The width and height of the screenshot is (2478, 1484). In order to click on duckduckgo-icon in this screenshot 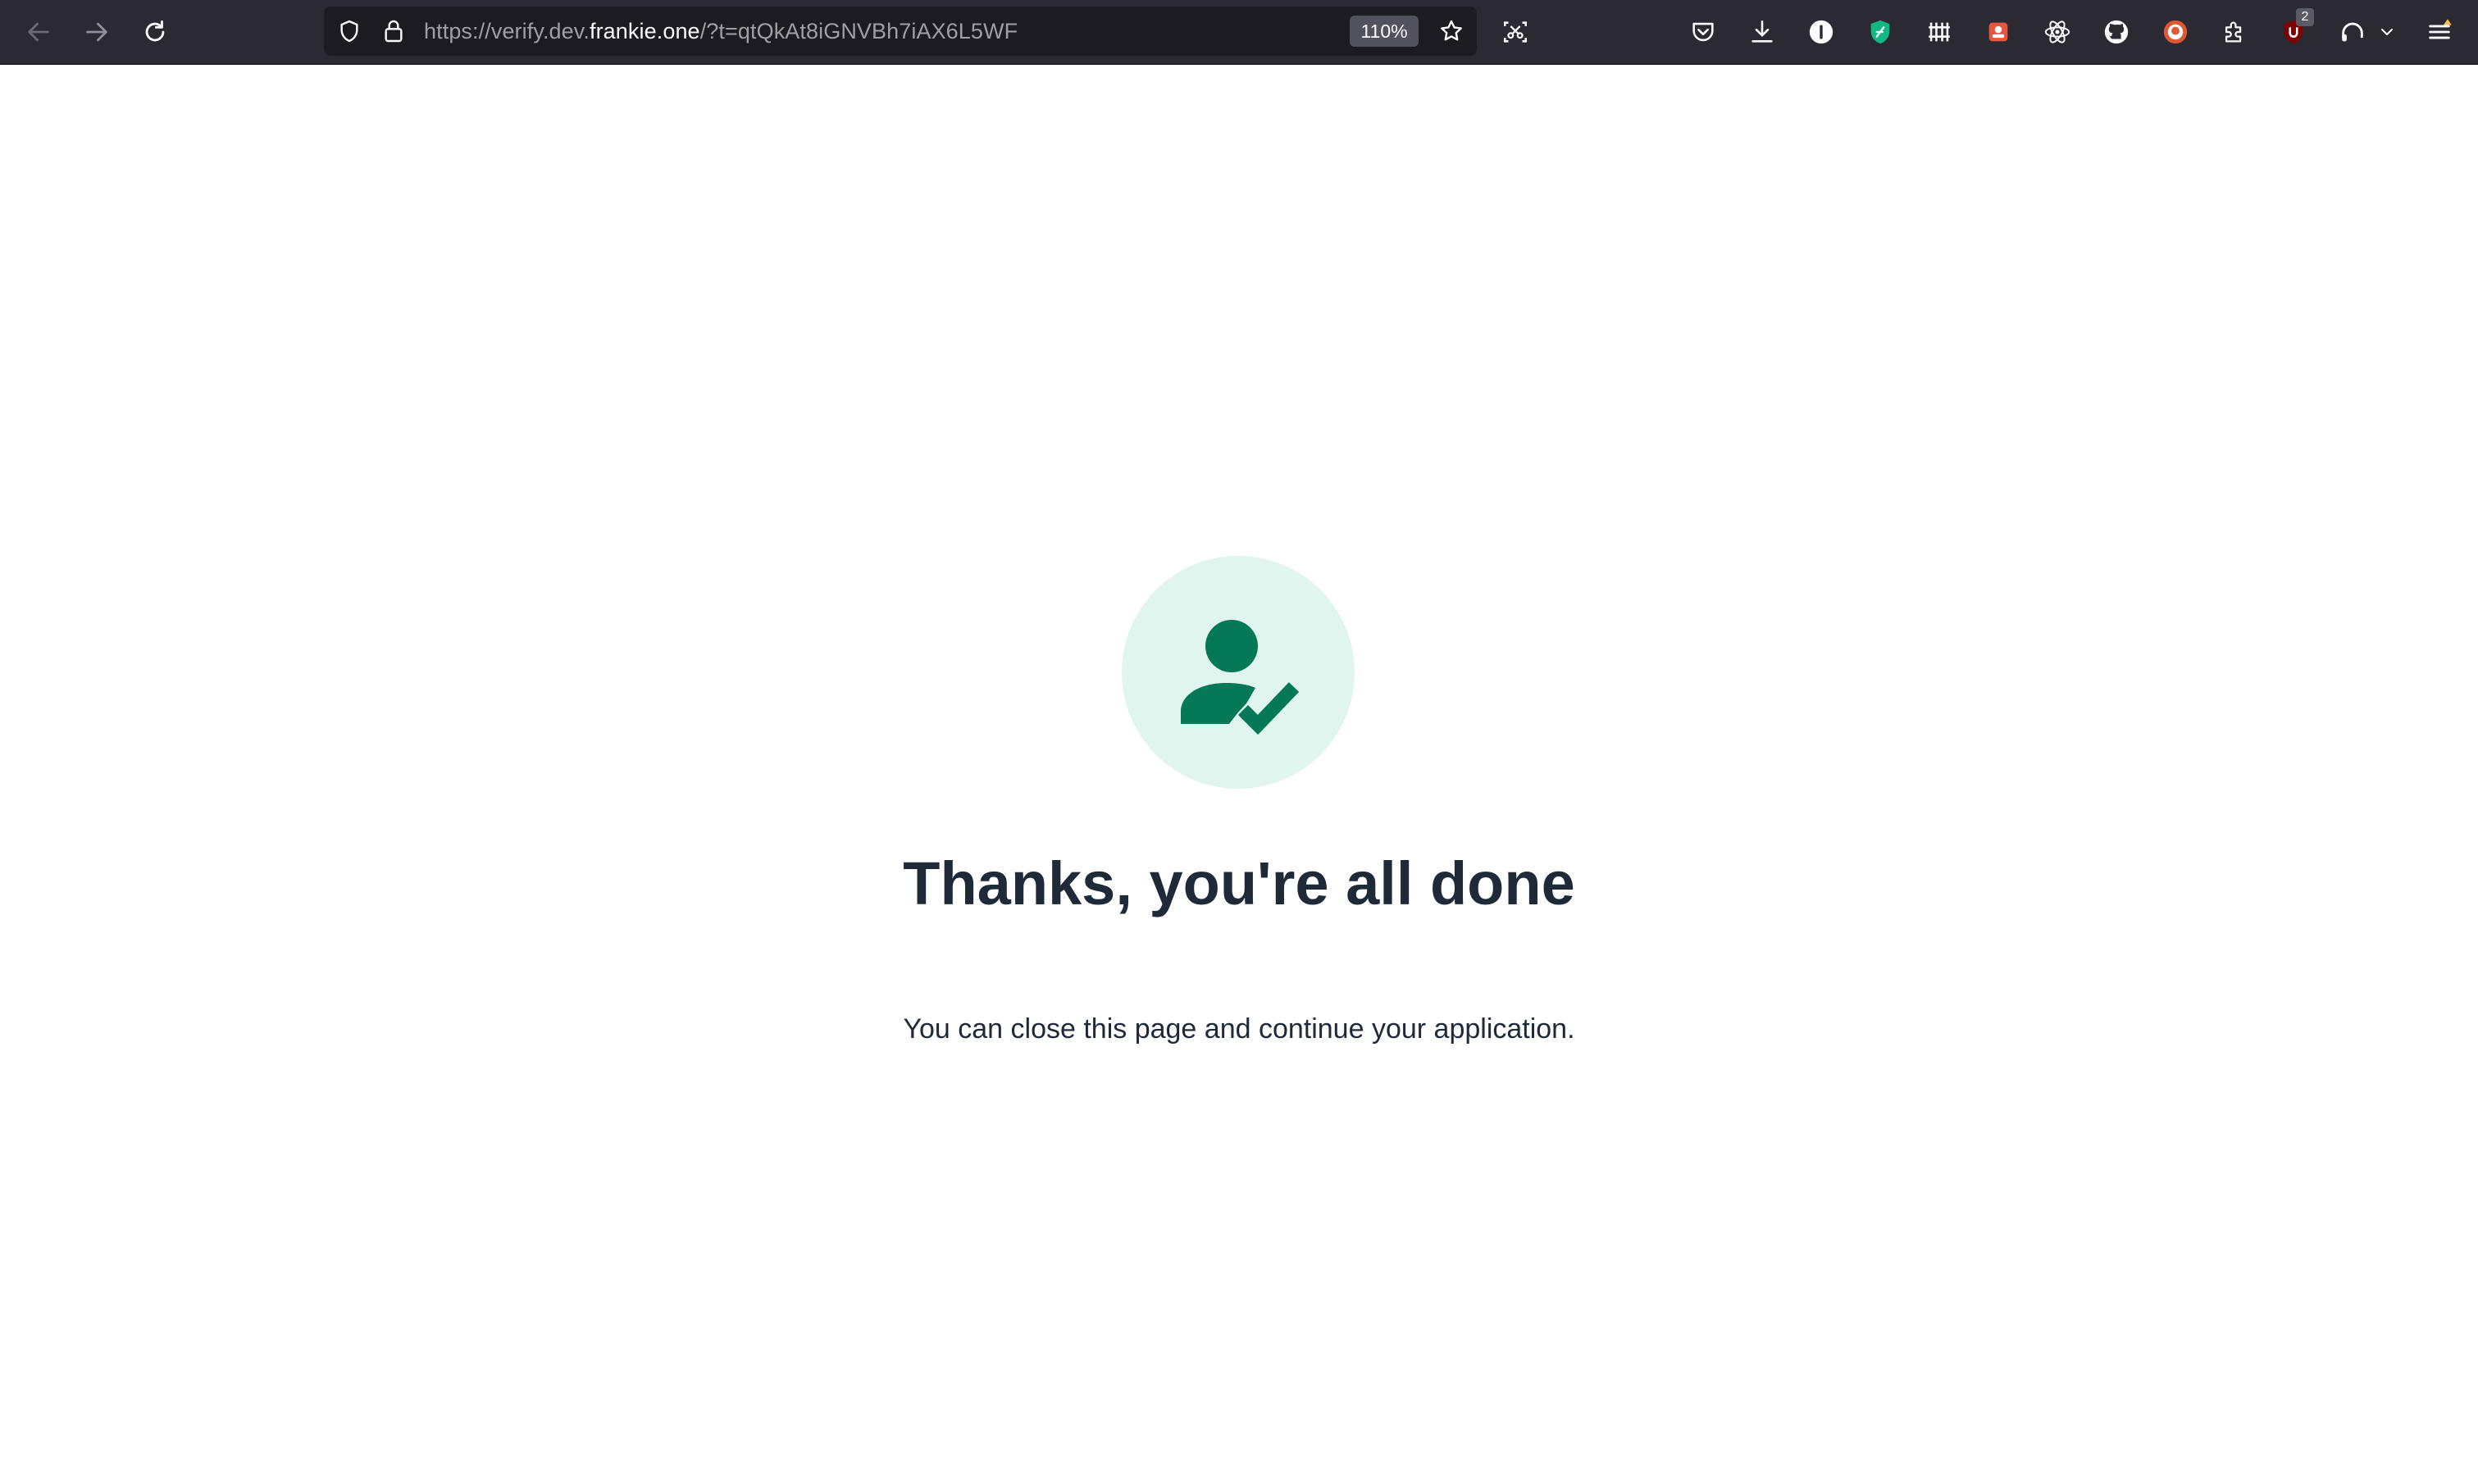, I will do `click(2175, 32)`.